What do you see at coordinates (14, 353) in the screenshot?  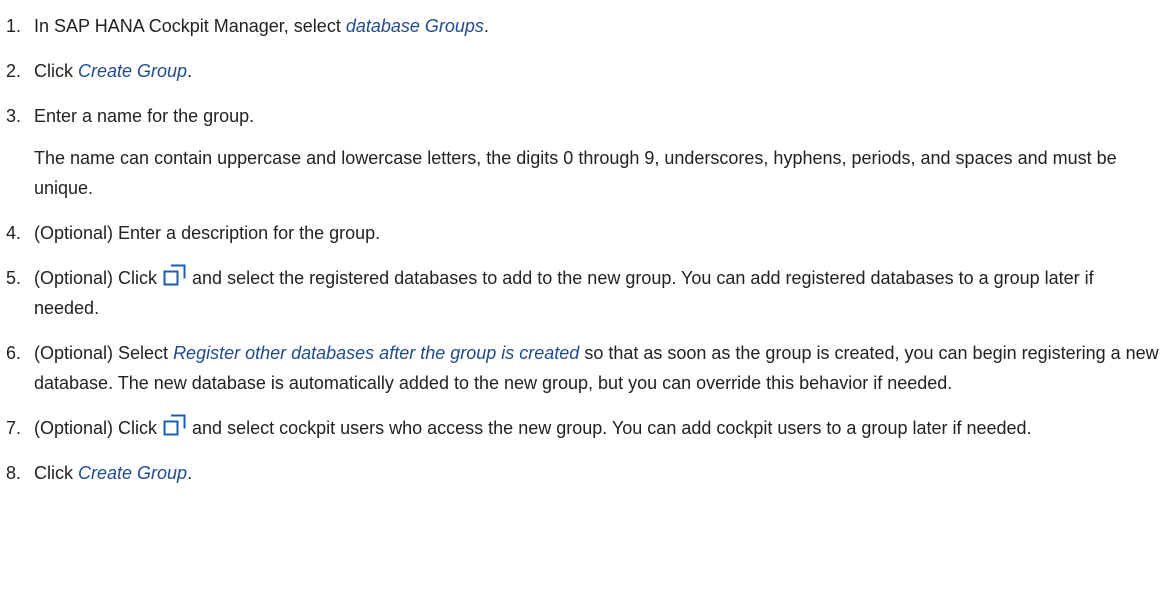 I see `step-number: 6.` at bounding box center [14, 353].